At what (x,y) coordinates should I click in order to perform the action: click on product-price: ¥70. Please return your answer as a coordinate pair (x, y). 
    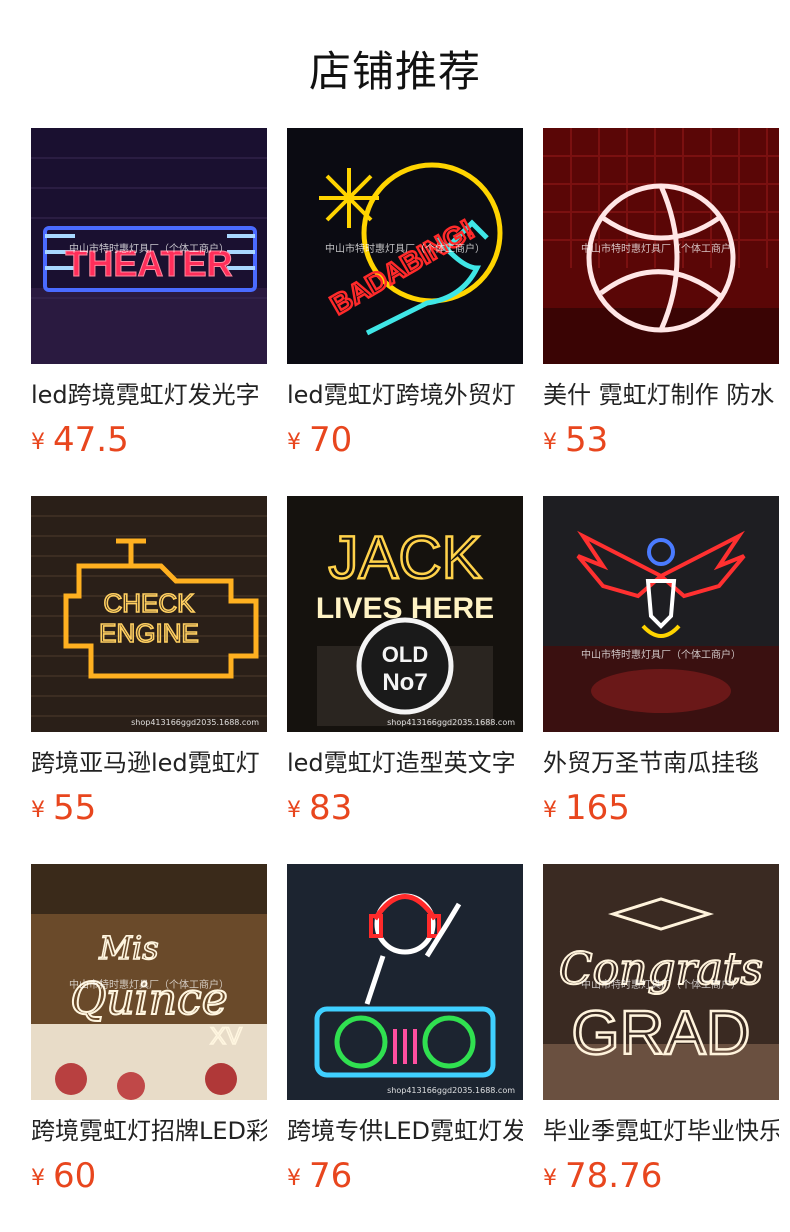
    Looking at the image, I should click on (405, 443).